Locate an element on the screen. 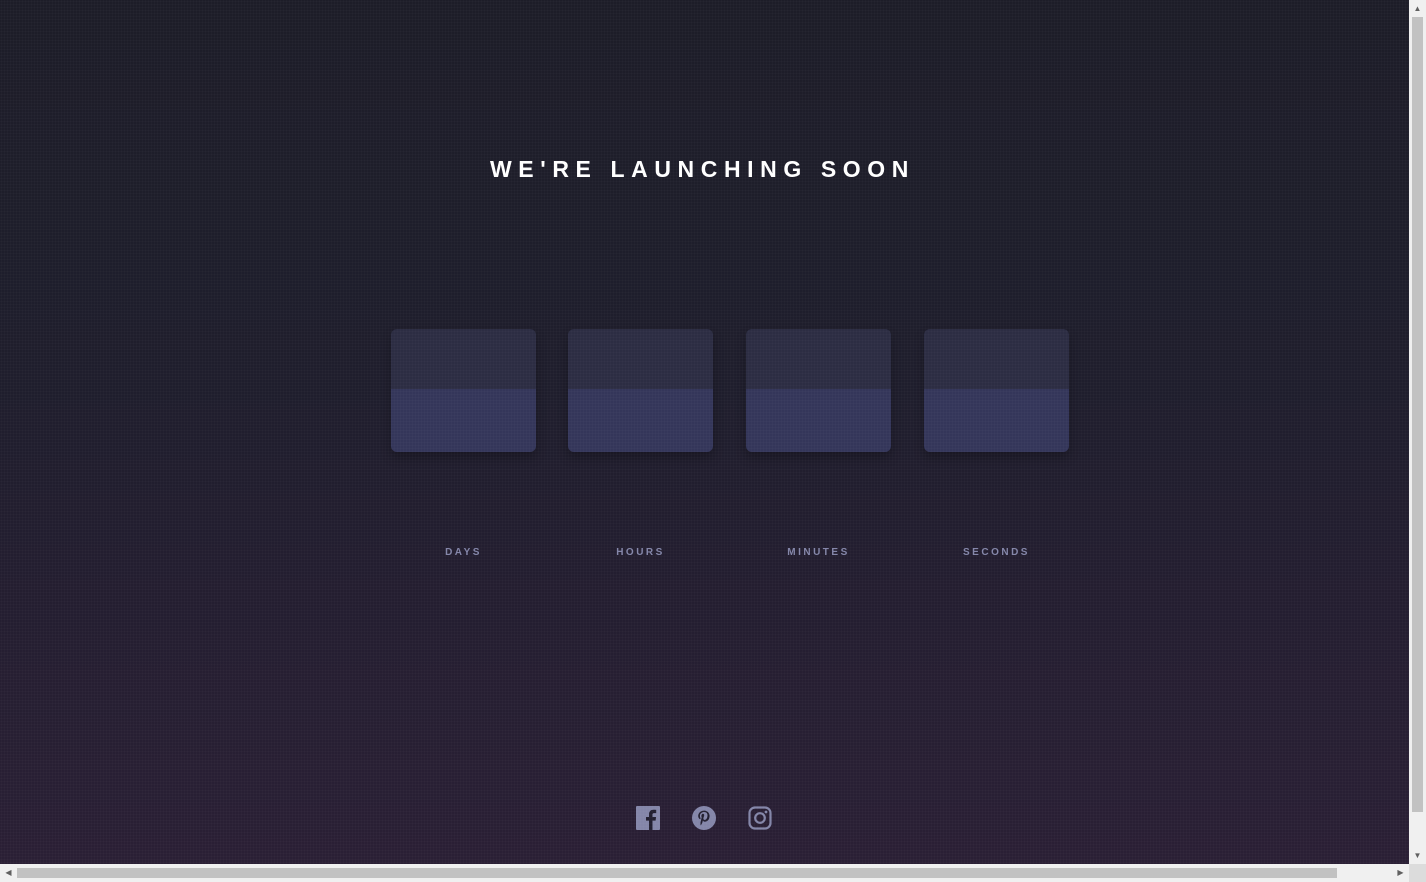 Image resolution: width=1426 pixels, height=882 pixels. seconds-card-bottom is located at coordinates (996, 420).